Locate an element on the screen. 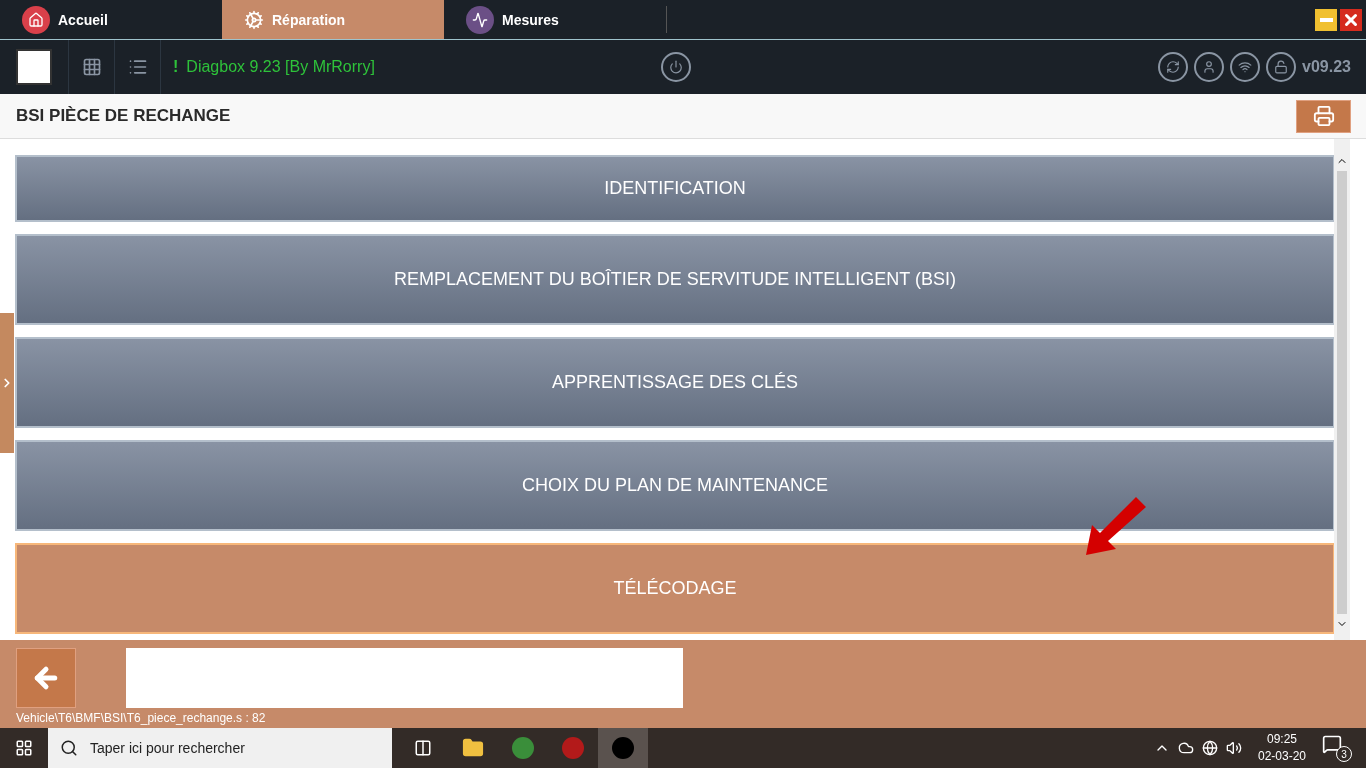 This screenshot has height=768, width=1366. diagbox-button is located at coordinates (623, 748).